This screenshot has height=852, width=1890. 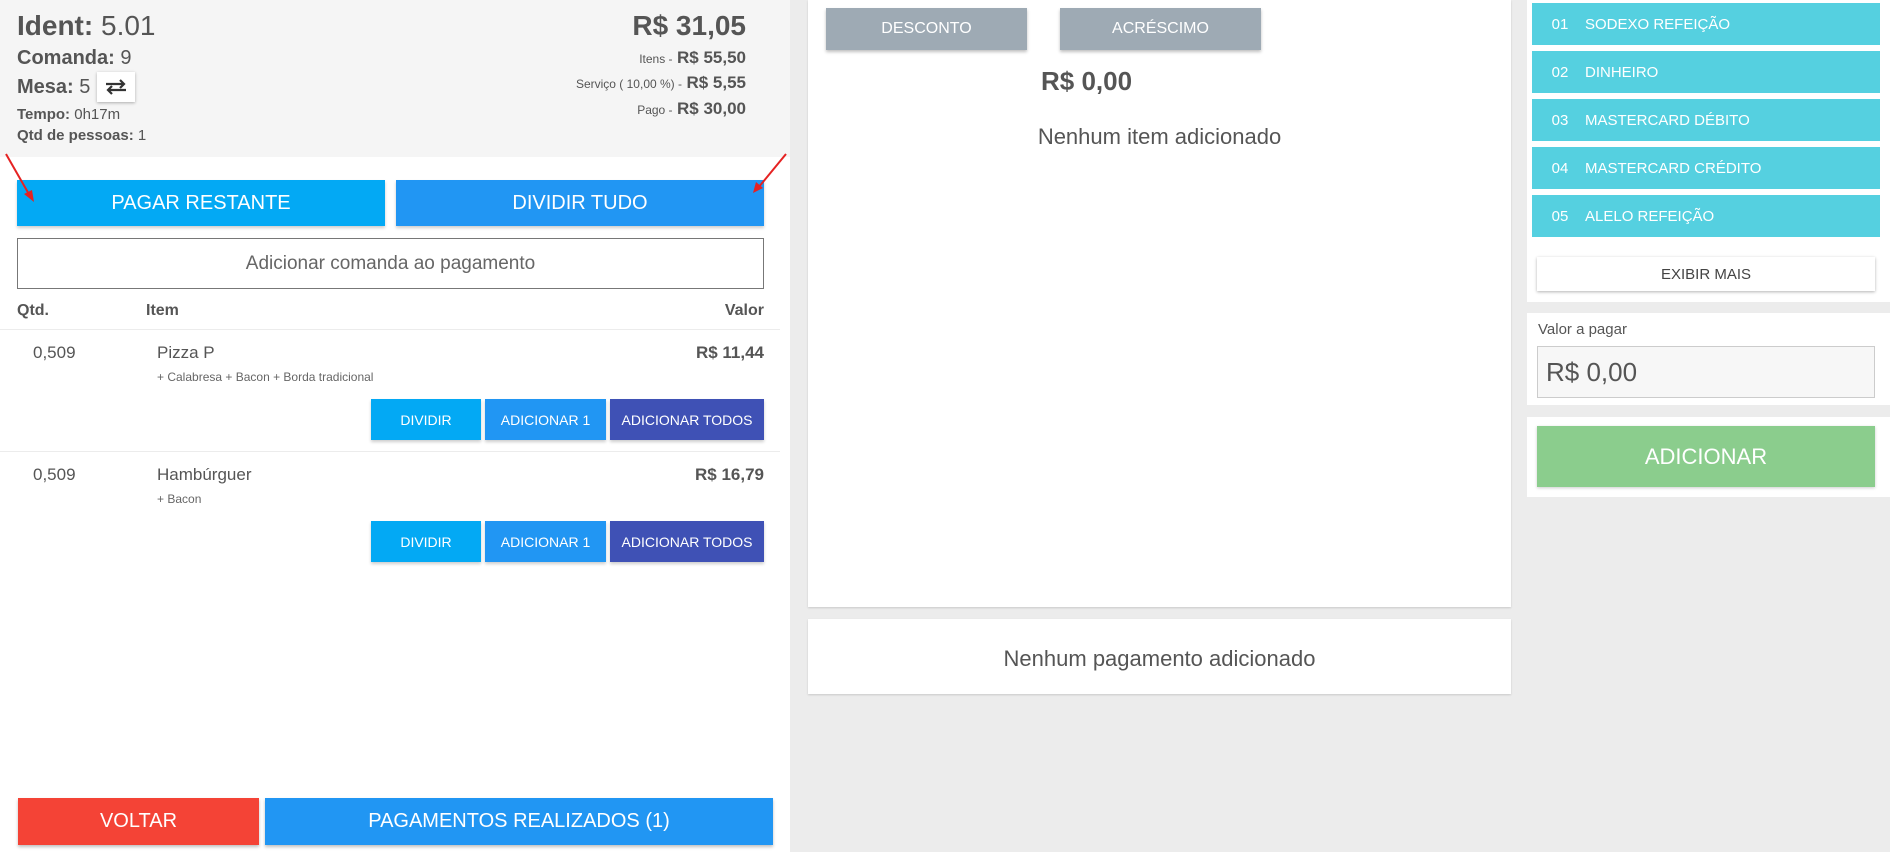 I want to click on row-item-value: R$ 11,44, so click(x=729, y=352).